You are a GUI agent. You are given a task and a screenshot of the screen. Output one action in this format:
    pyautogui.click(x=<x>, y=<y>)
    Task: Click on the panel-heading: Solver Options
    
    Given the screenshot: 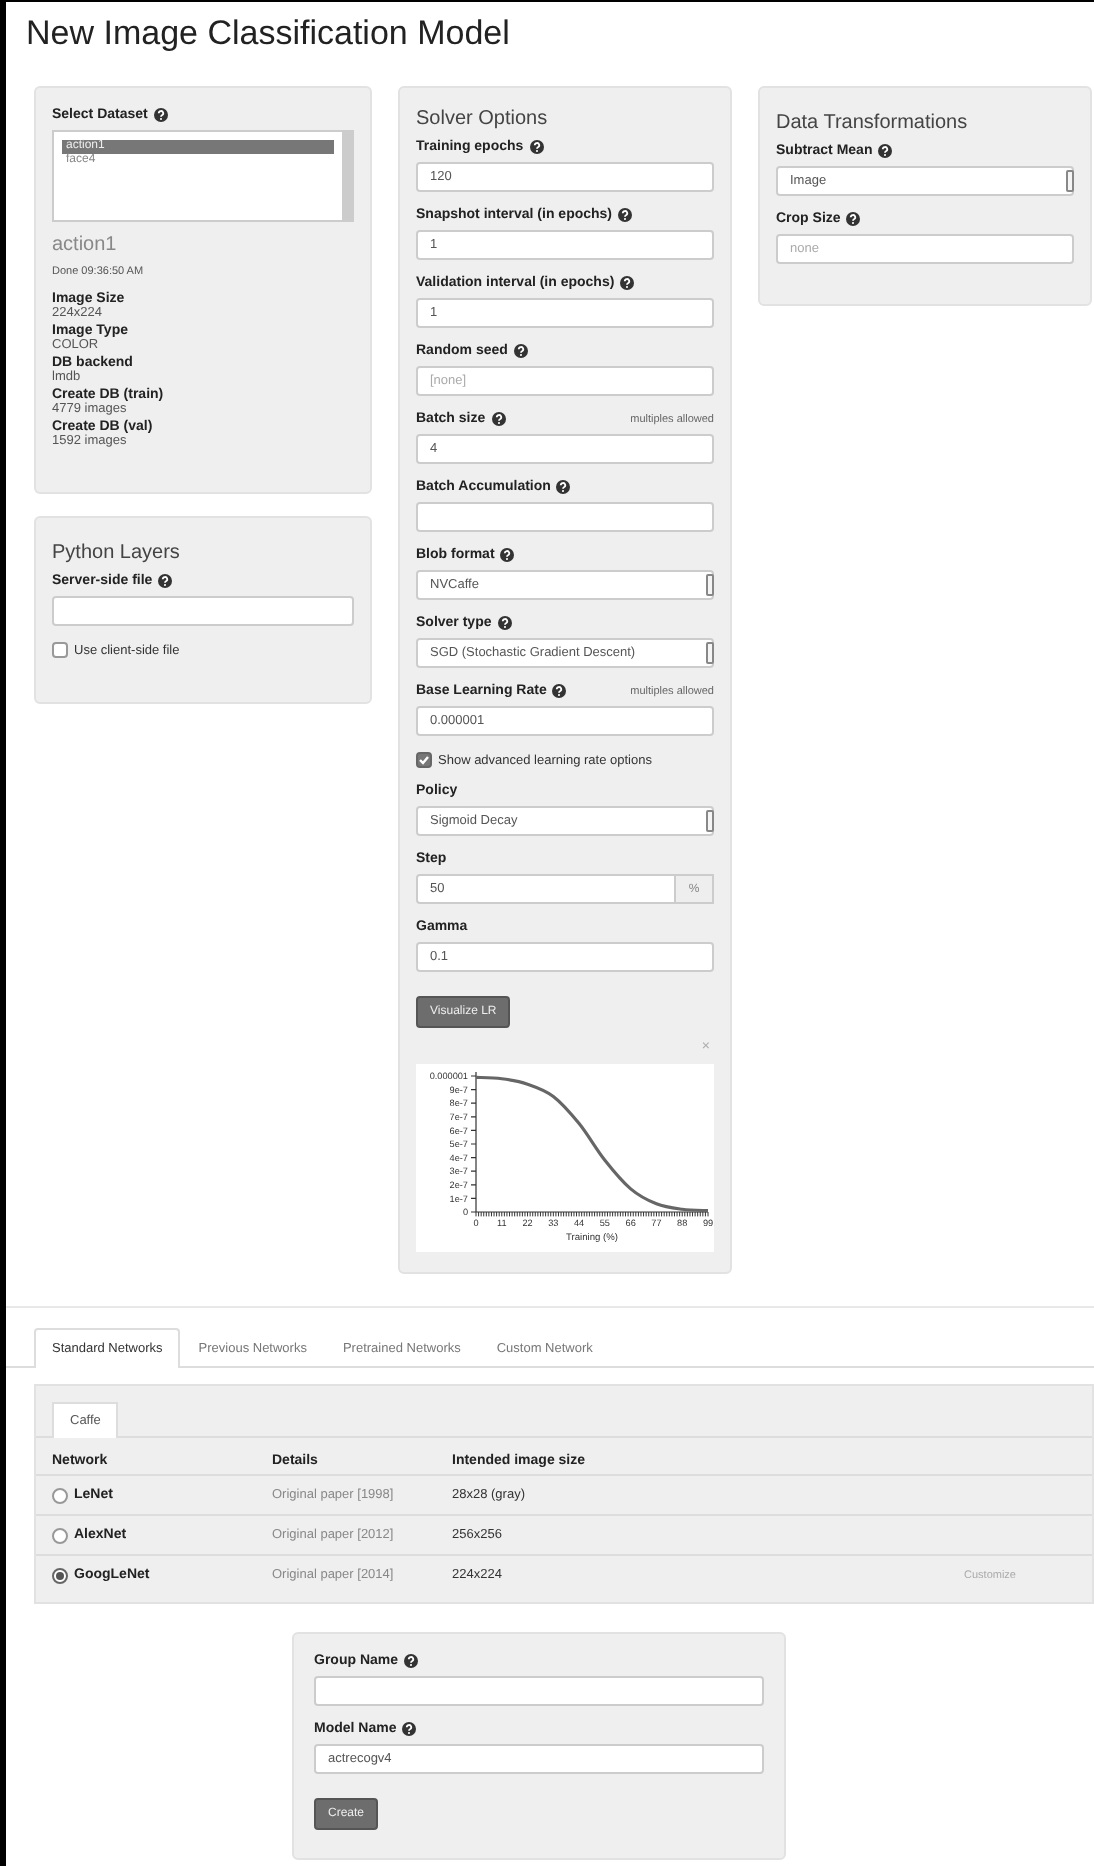 What is the action you would take?
    pyautogui.click(x=483, y=119)
    